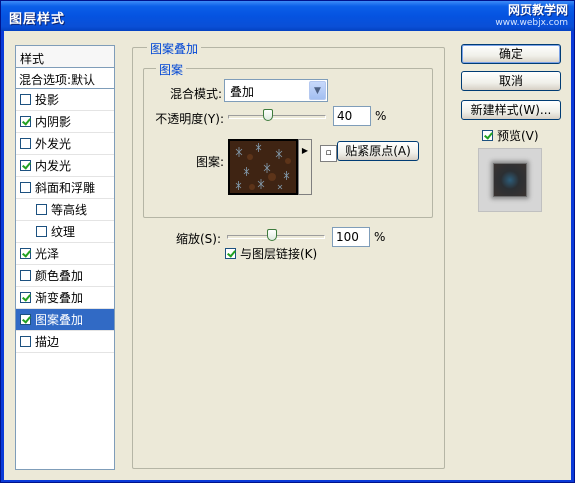 This screenshot has height=483, width=575. What do you see at coordinates (317, 90) in the screenshot?
I see `chevron-down-icon: ▼` at bounding box center [317, 90].